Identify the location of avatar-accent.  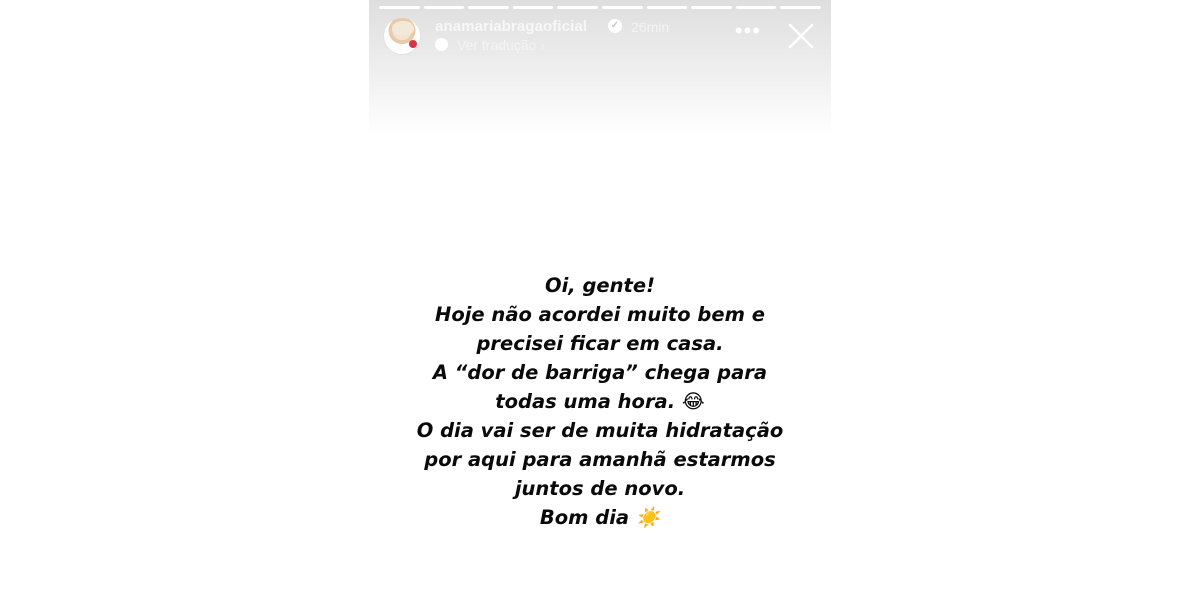
(413, 44).